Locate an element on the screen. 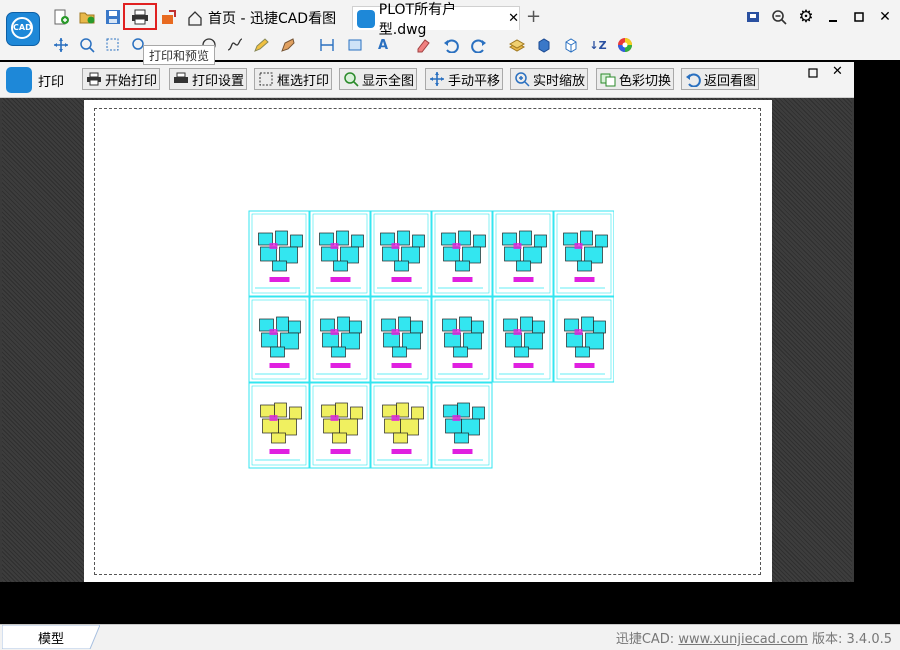 This screenshot has width=900, height=650. select-icon is located at coordinates (113, 45).